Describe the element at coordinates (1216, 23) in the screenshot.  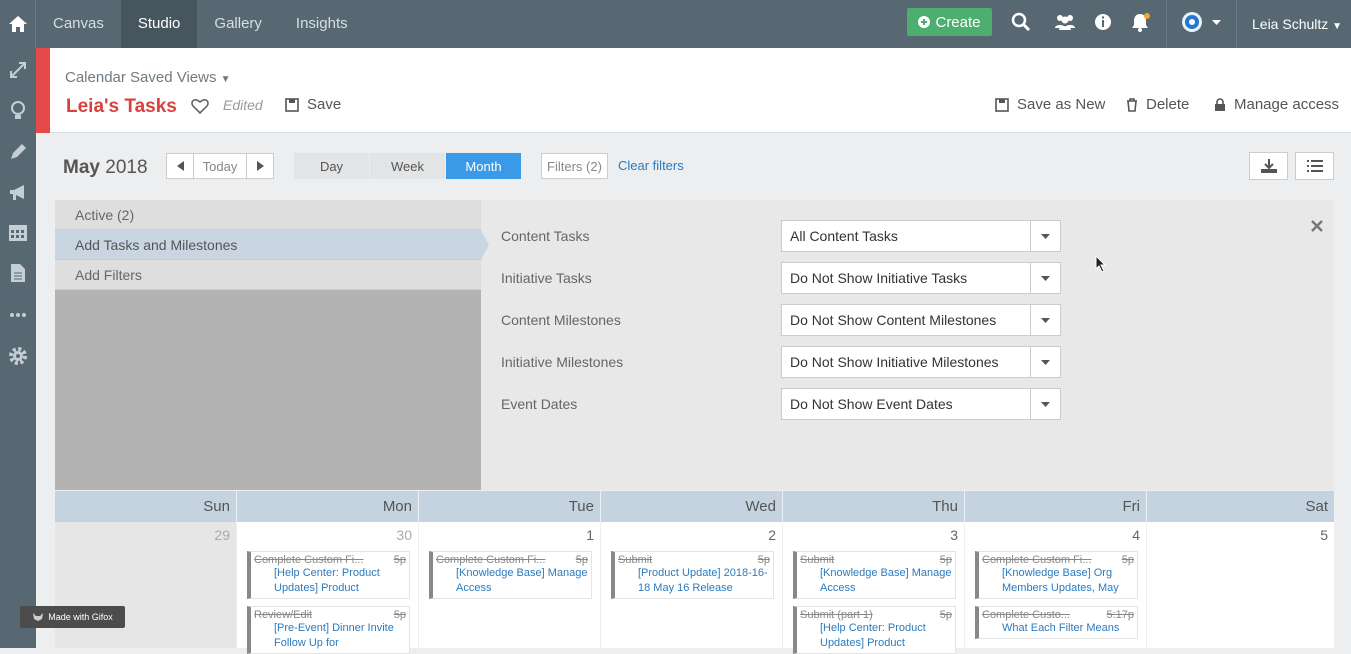
I see `chevron-down-icon` at that location.